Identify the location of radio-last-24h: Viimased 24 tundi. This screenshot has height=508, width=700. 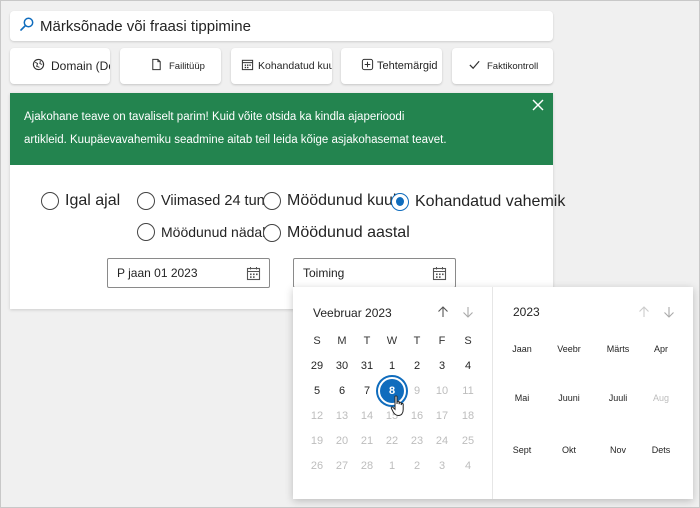
(206, 201).